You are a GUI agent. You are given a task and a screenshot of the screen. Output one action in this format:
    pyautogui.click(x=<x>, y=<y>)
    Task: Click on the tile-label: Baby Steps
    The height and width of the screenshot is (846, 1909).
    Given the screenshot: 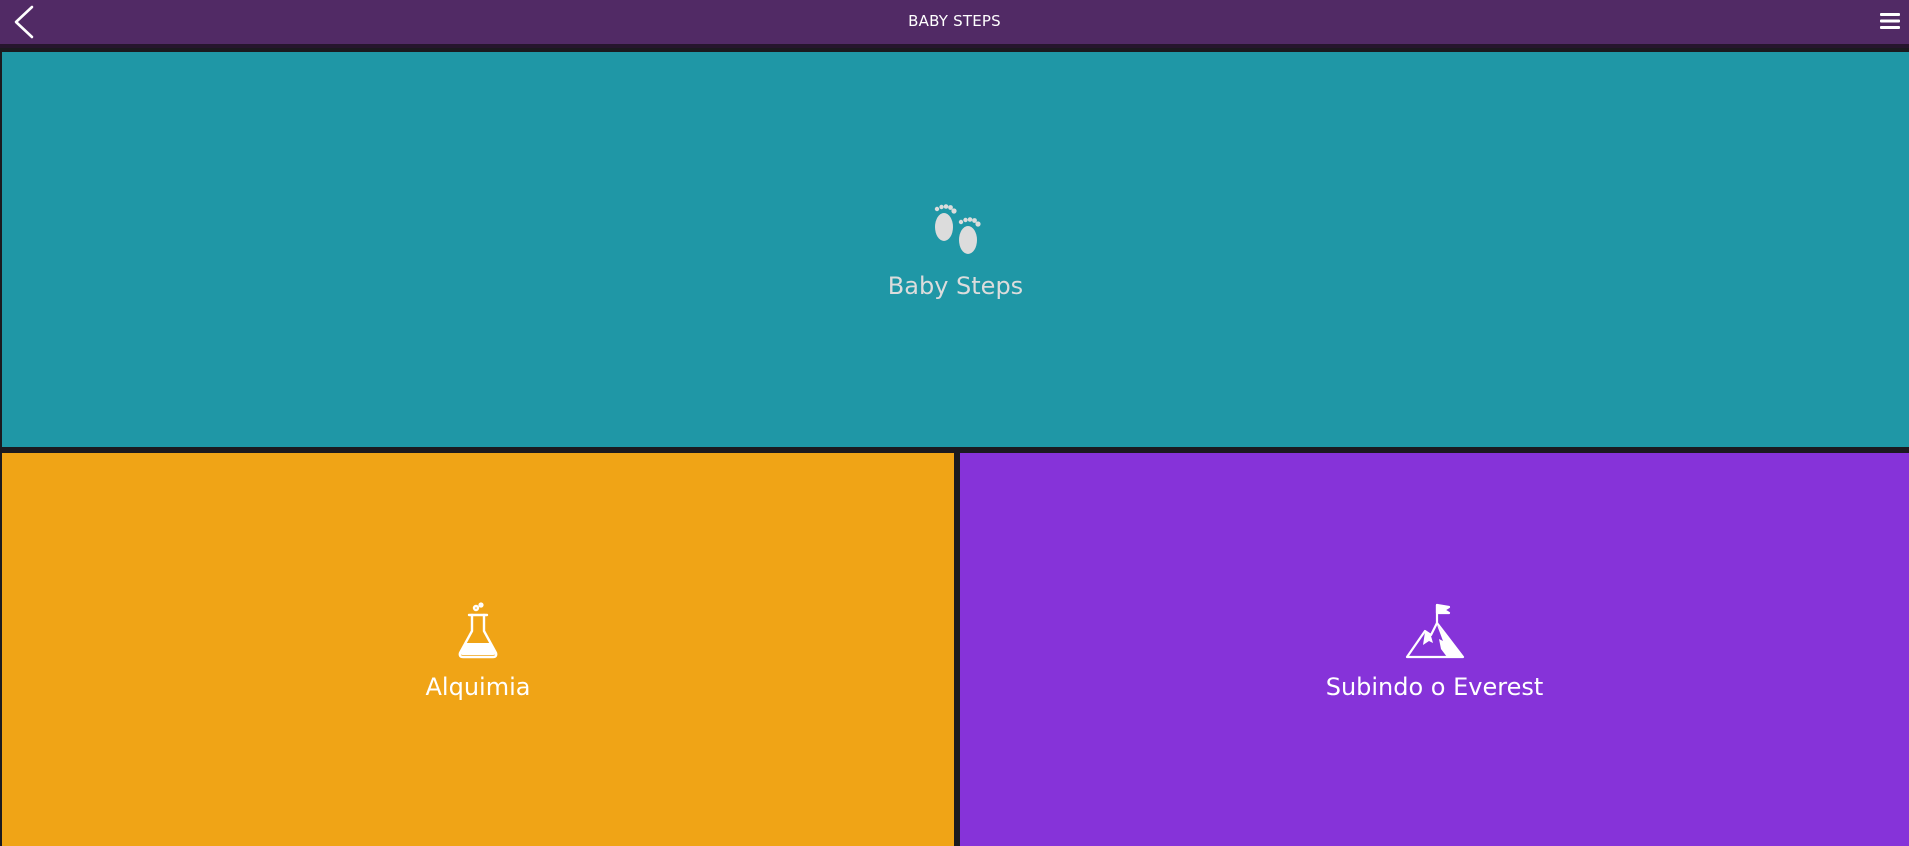 What is the action you would take?
    pyautogui.click(x=955, y=285)
    